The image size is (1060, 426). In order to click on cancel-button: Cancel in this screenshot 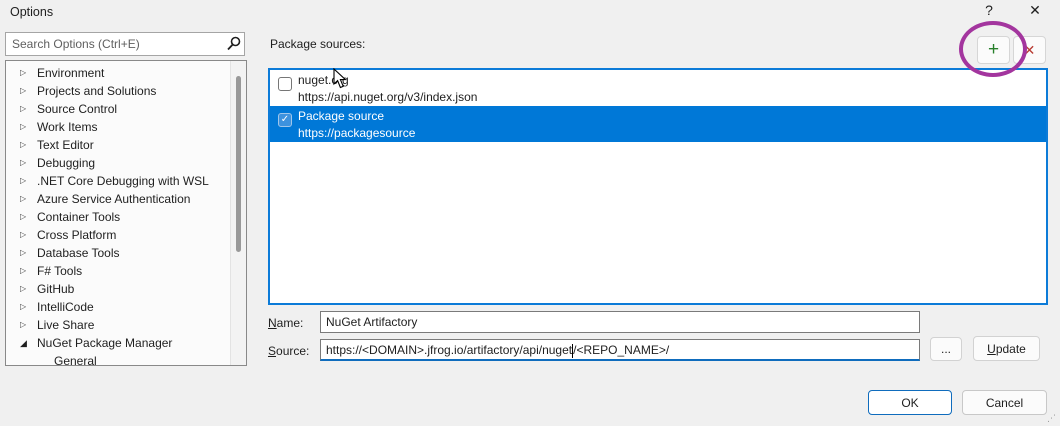, I will do `click(1004, 402)`.